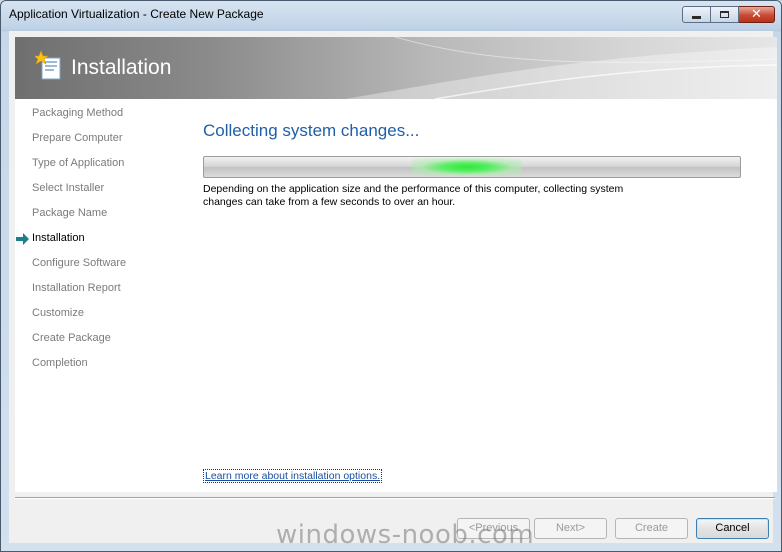 This screenshot has height=552, width=782. I want to click on header-banner: Installation, so click(396, 68).